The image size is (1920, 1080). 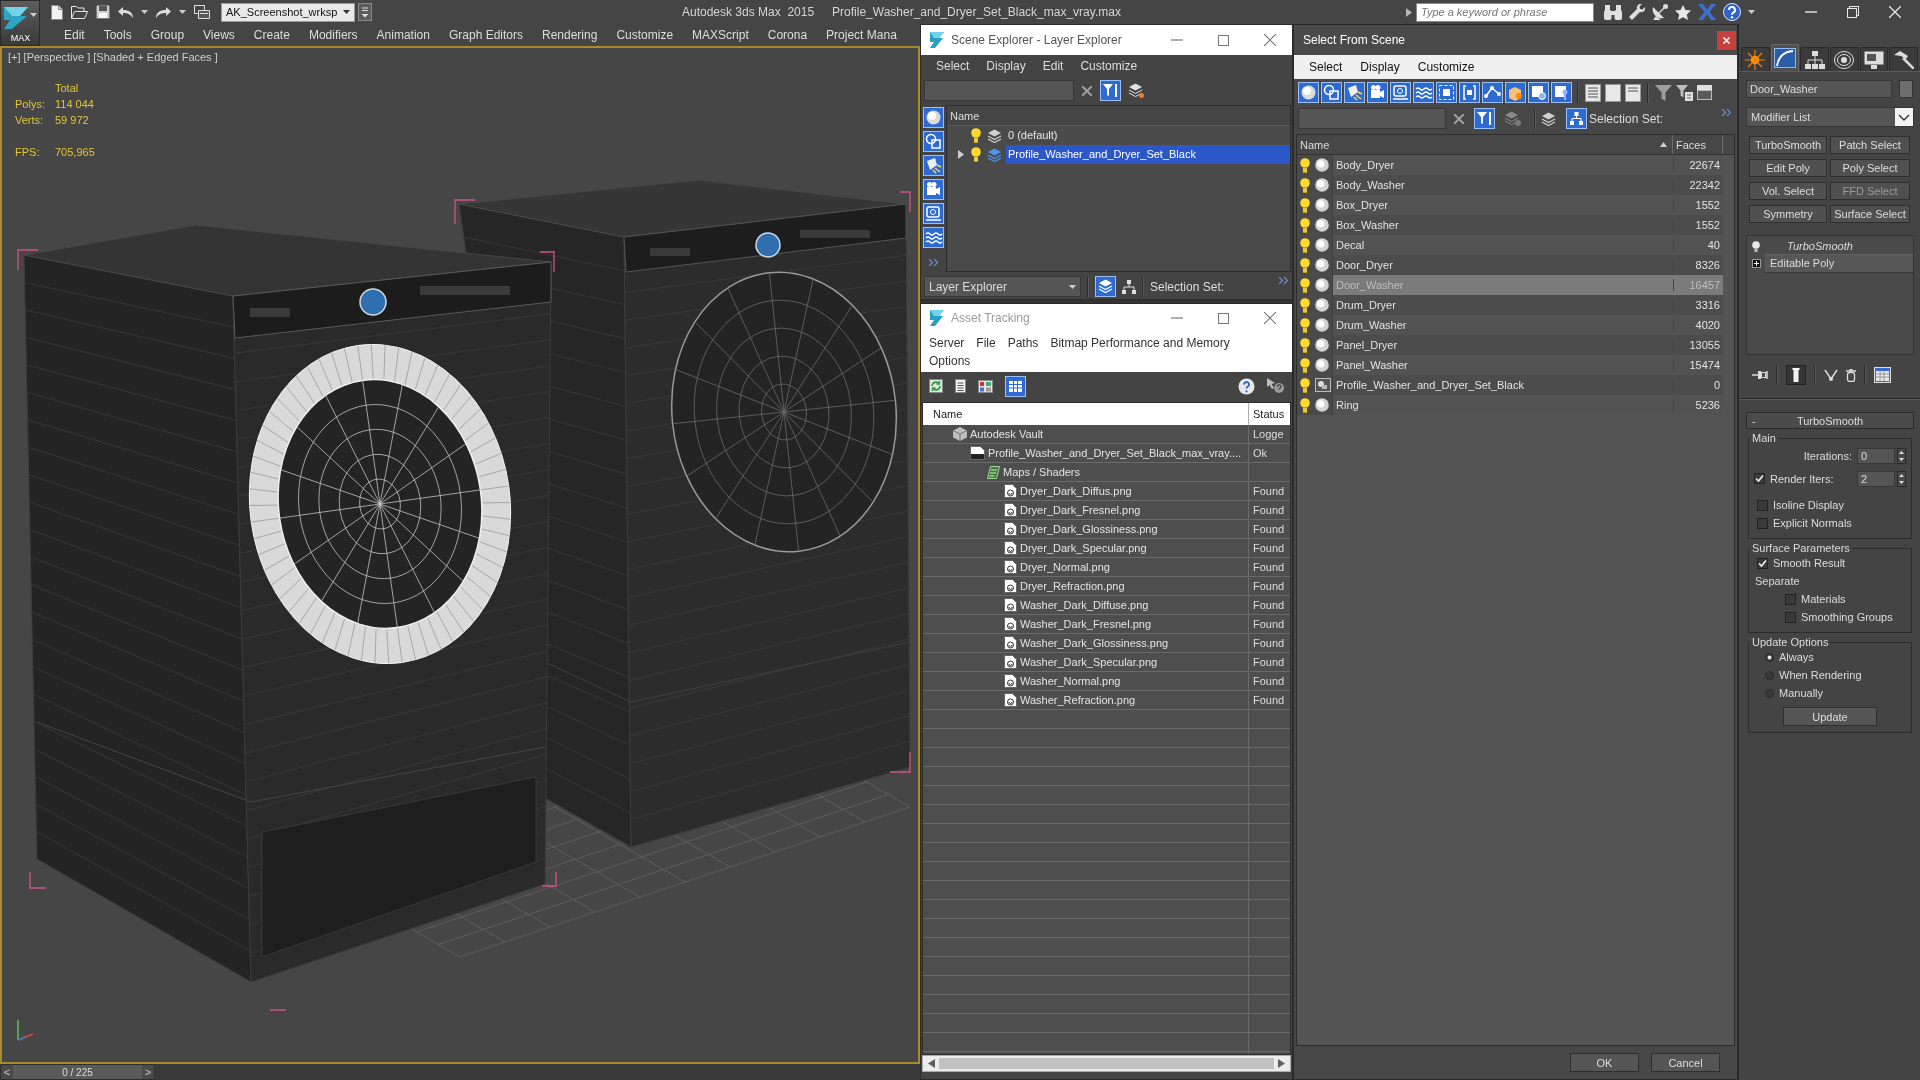 What do you see at coordinates (1094, 643) in the screenshot?
I see `asset-name: Washer_Dark_Glossiness.png` at bounding box center [1094, 643].